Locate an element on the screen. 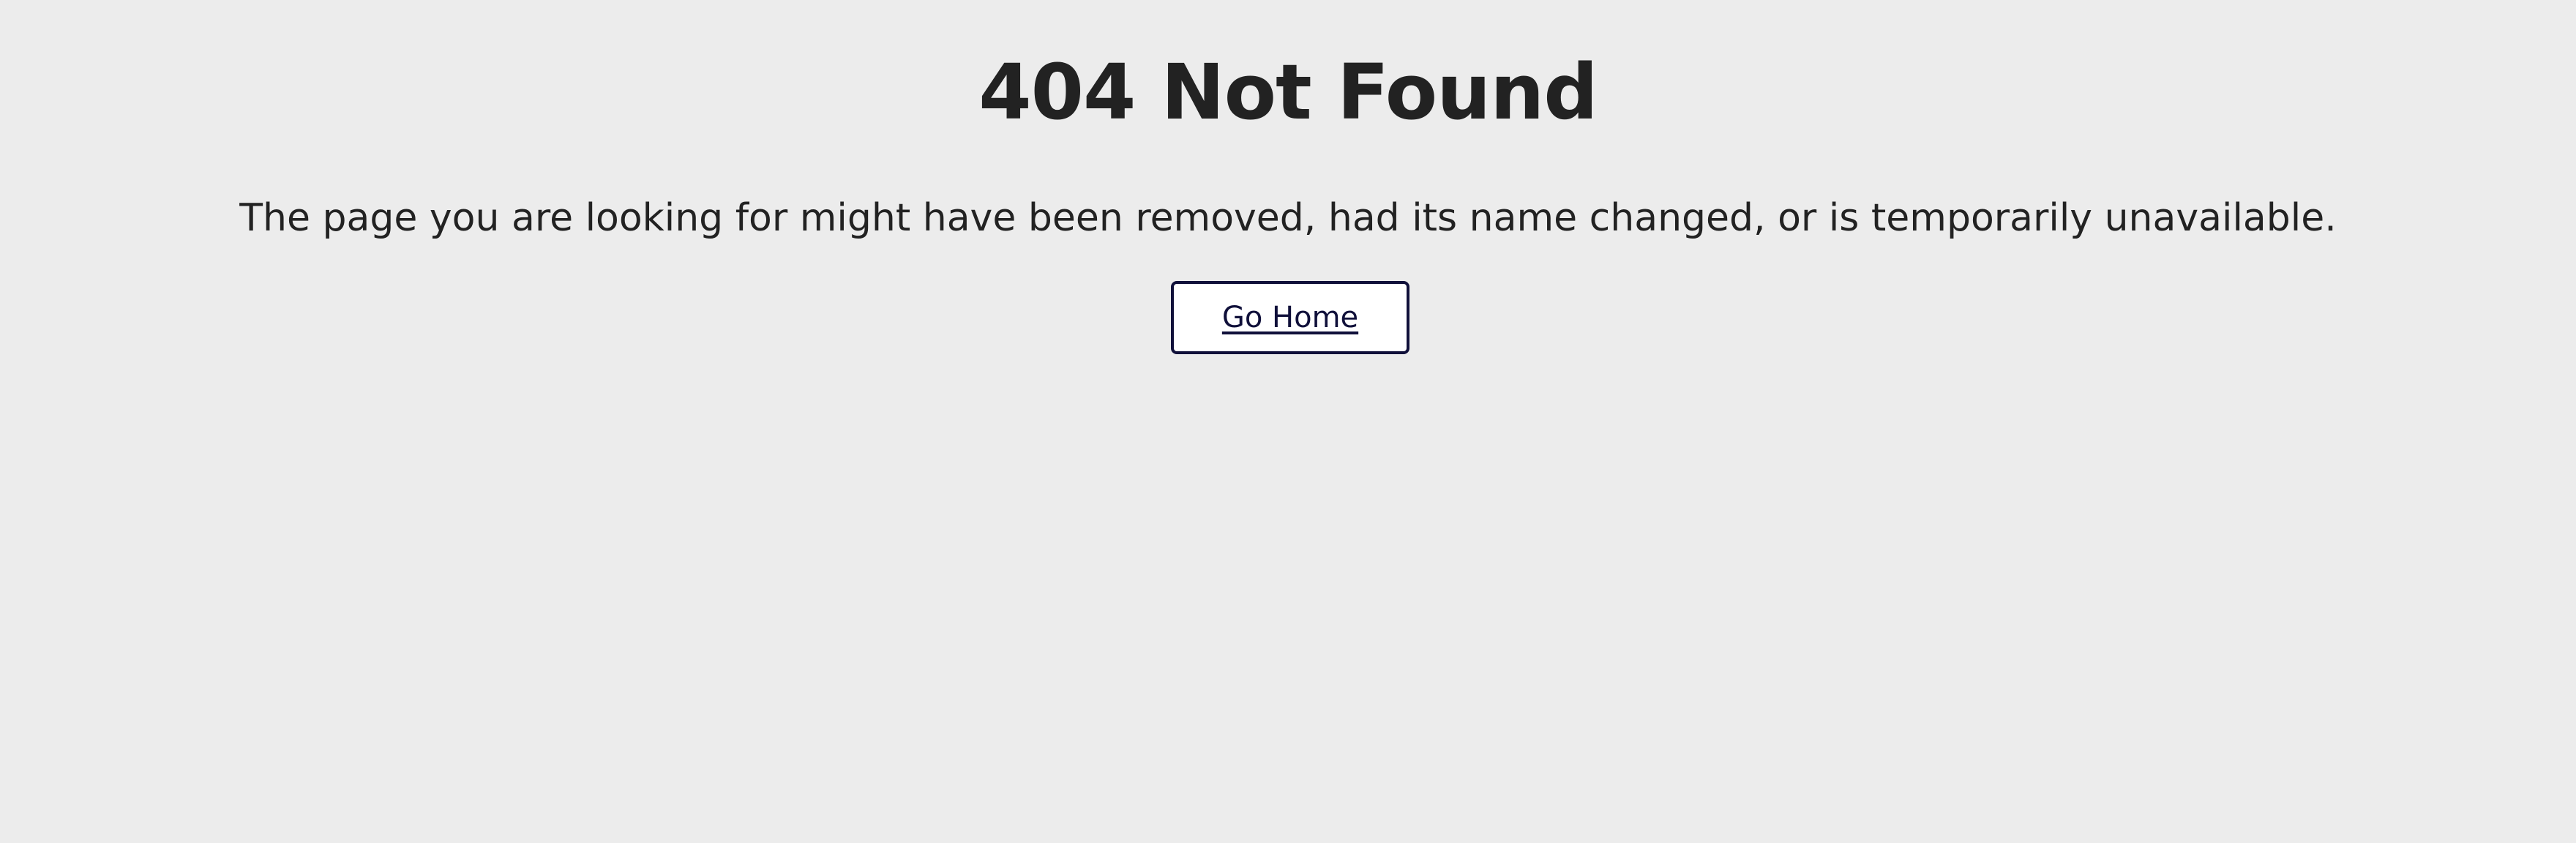  go-home-button: Go Home is located at coordinates (1290, 317).